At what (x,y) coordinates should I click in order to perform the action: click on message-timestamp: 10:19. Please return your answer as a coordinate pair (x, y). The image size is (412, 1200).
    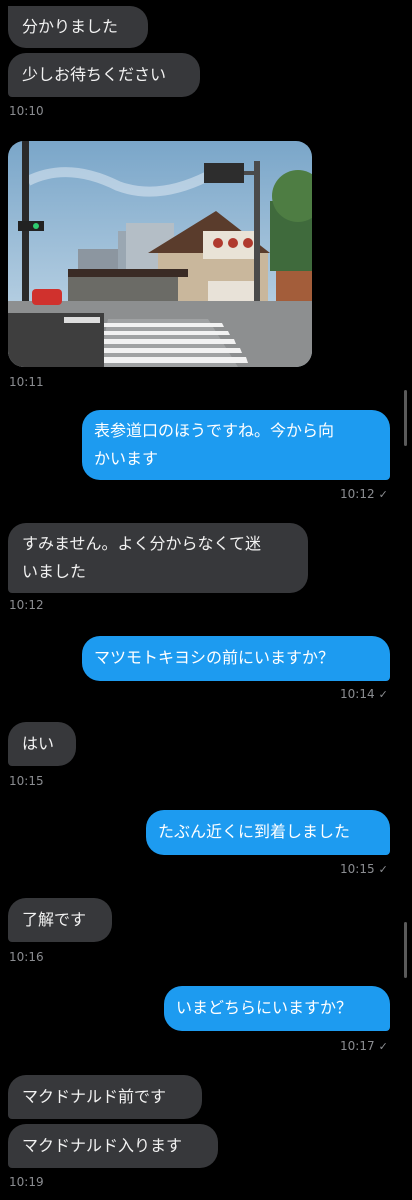
    Looking at the image, I should click on (26, 1182).